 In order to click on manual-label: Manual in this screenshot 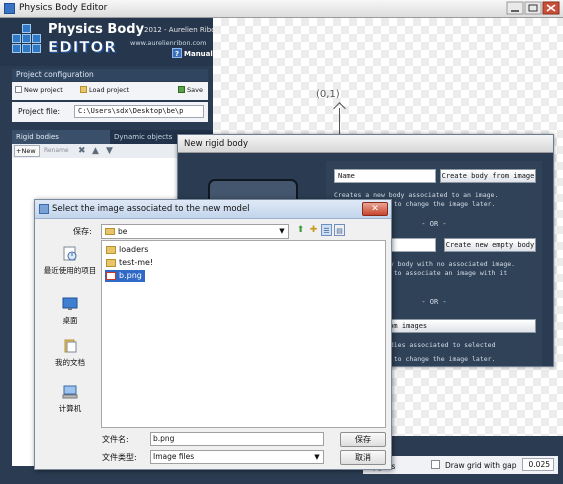, I will do `click(198, 54)`.